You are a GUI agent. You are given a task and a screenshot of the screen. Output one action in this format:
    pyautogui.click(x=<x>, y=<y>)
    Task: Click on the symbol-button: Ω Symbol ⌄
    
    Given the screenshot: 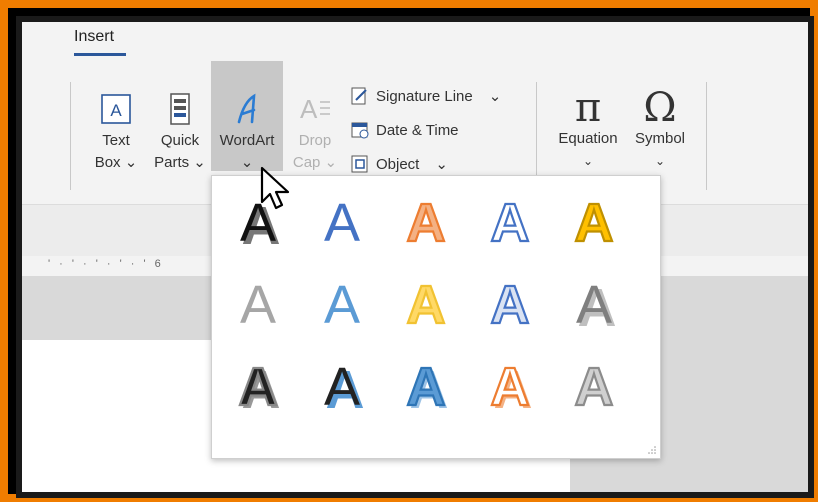 What is the action you would take?
    pyautogui.click(x=660, y=130)
    